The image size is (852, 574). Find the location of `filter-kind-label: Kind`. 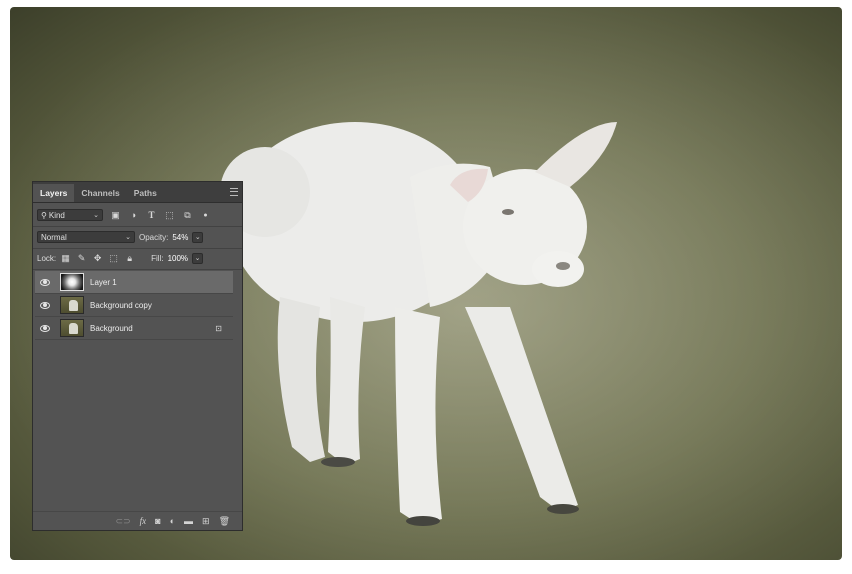

filter-kind-label: Kind is located at coordinates (56, 215).